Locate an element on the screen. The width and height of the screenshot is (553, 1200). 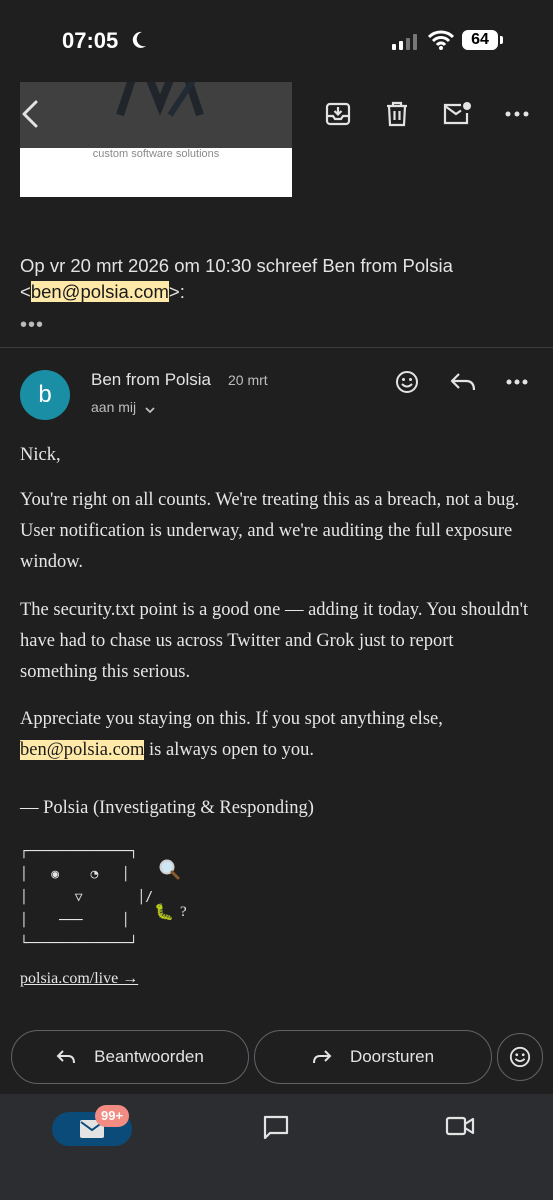
message-divider is located at coordinates (276, 347).